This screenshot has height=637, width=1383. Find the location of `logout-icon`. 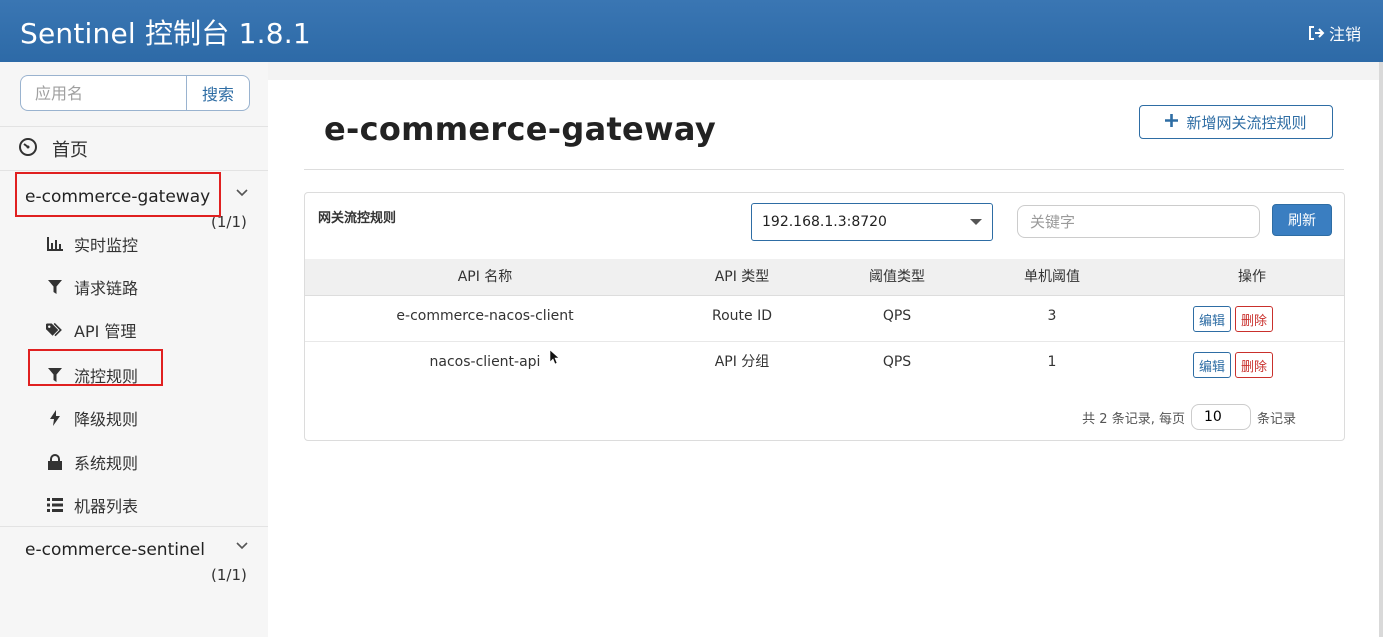

logout-icon is located at coordinates (1316, 33).